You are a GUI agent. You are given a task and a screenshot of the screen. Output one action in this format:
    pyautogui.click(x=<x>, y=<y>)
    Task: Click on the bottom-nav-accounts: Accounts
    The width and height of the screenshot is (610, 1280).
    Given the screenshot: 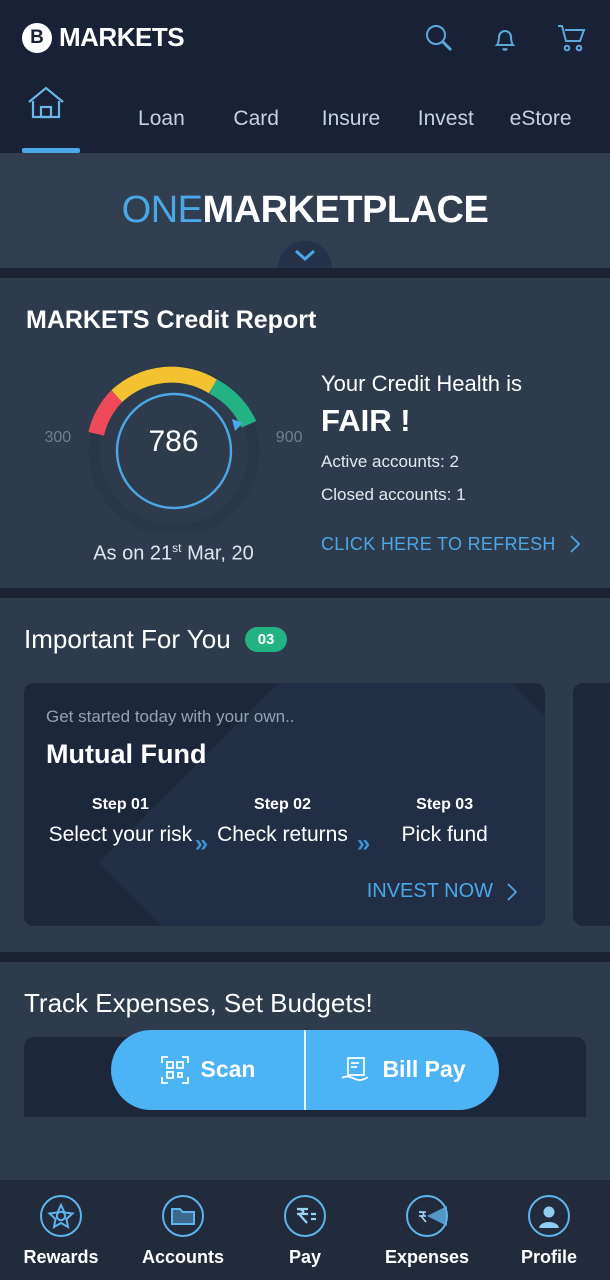 What is the action you would take?
    pyautogui.click(x=183, y=1230)
    